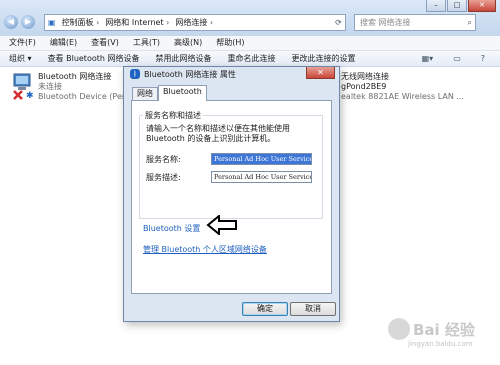  I want to click on menu-edit: 编辑(E), so click(61, 43).